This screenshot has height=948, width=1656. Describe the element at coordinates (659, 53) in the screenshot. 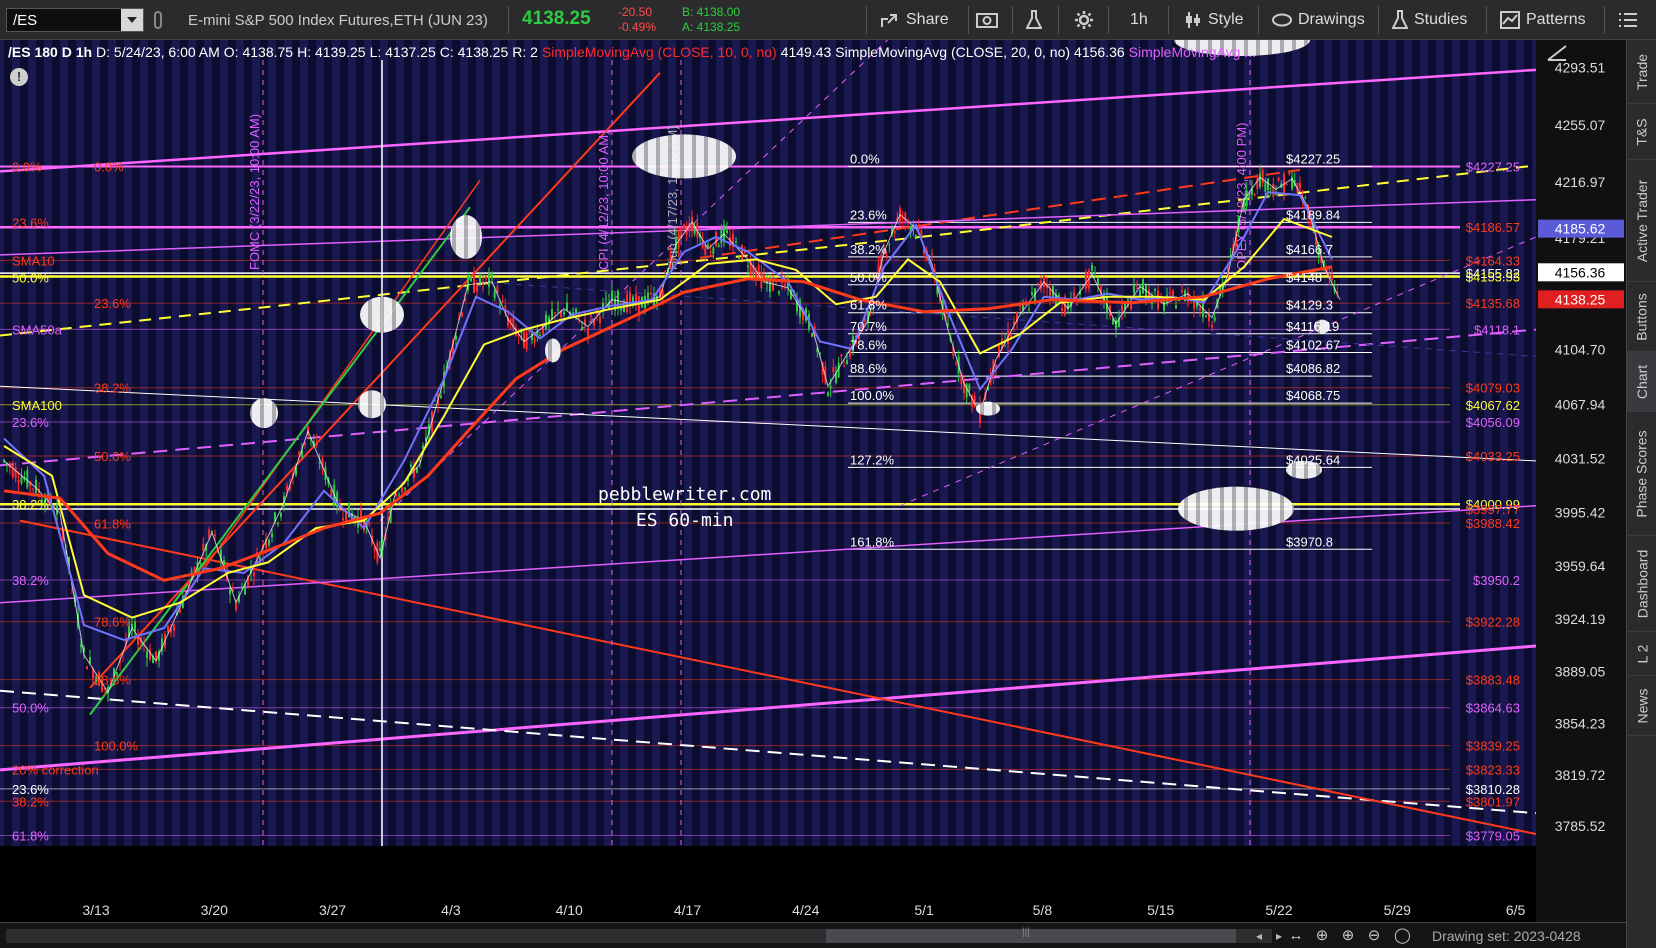

I see `sma10-study-label: SimpleMovingAvg (CLOSE, 10, 0, no)` at that location.